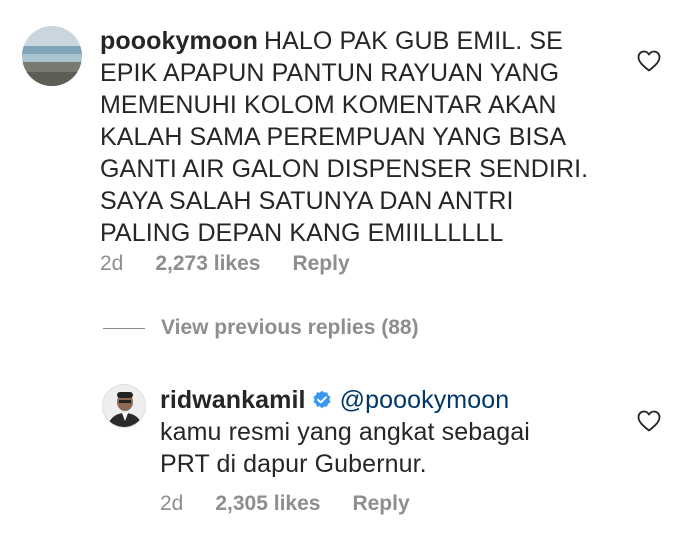 This screenshot has width=700, height=538. I want to click on comment-line: GANTI AIR GALON DISPENSER SENDIRI., so click(344, 169).